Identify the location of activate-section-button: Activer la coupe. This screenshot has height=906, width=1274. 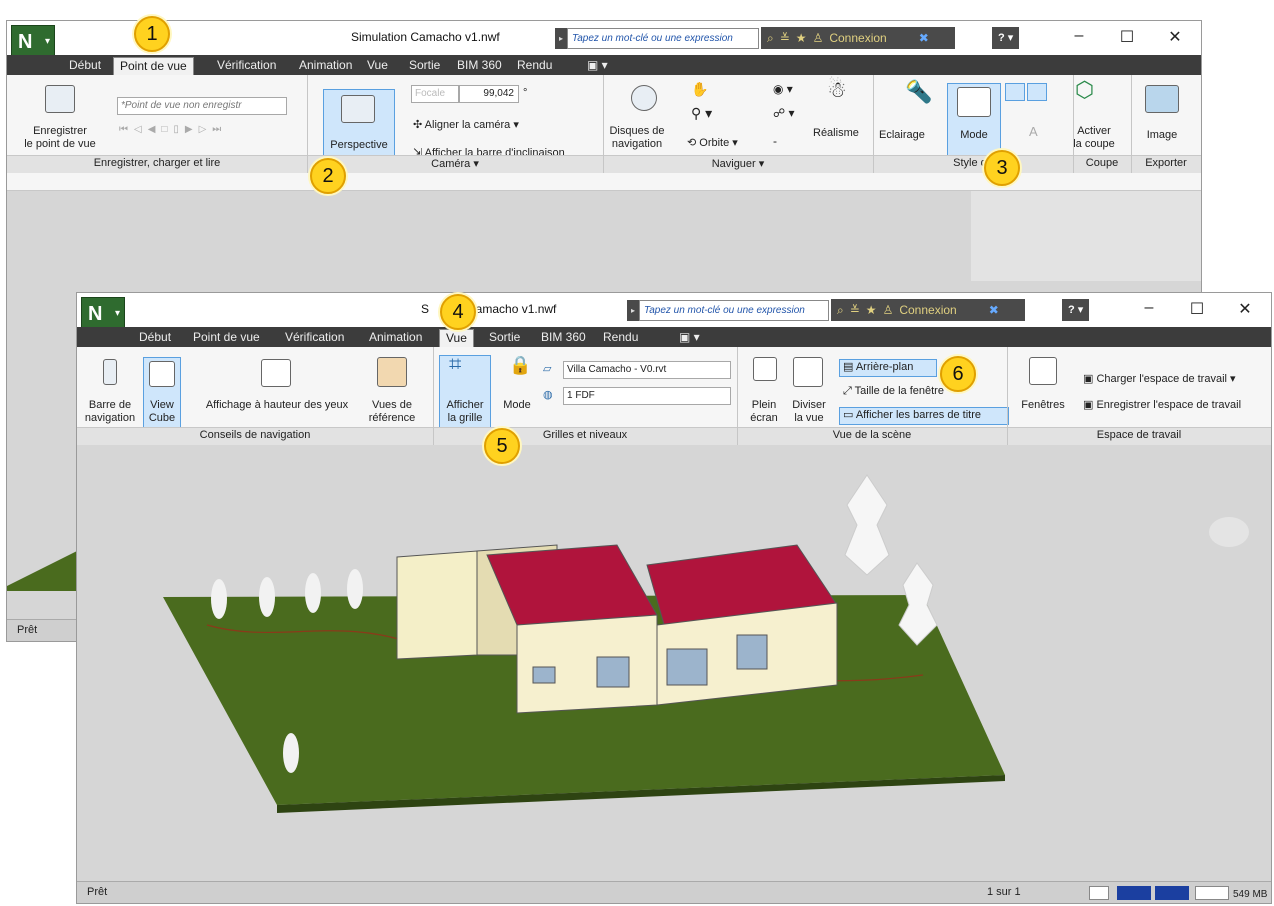
(1094, 138).